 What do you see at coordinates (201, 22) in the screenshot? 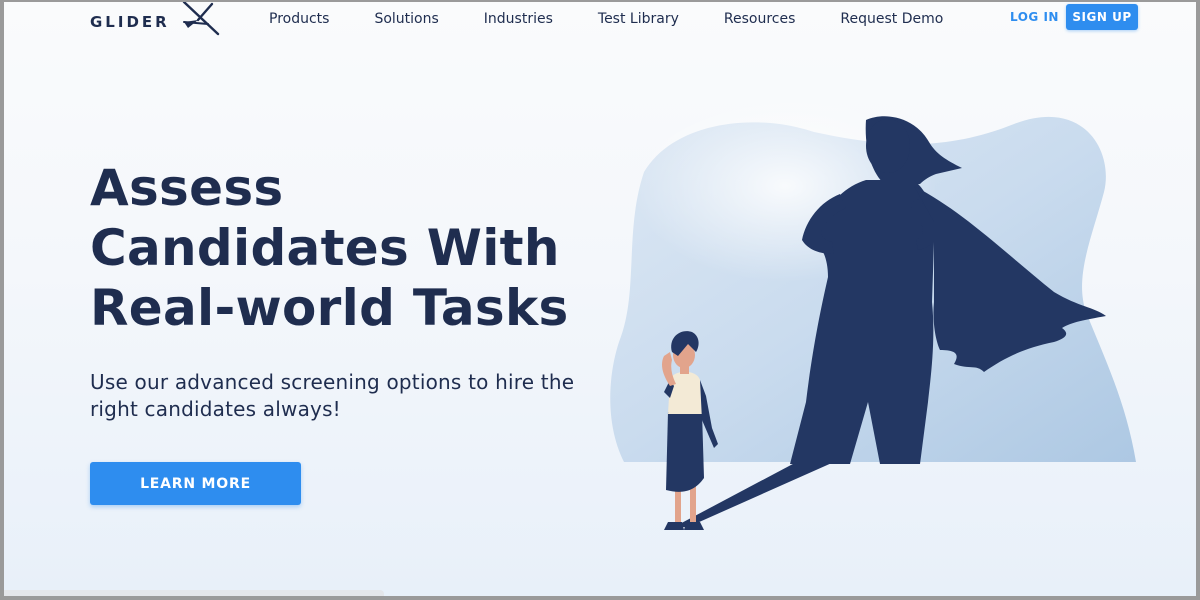
I see `plane-icon` at bounding box center [201, 22].